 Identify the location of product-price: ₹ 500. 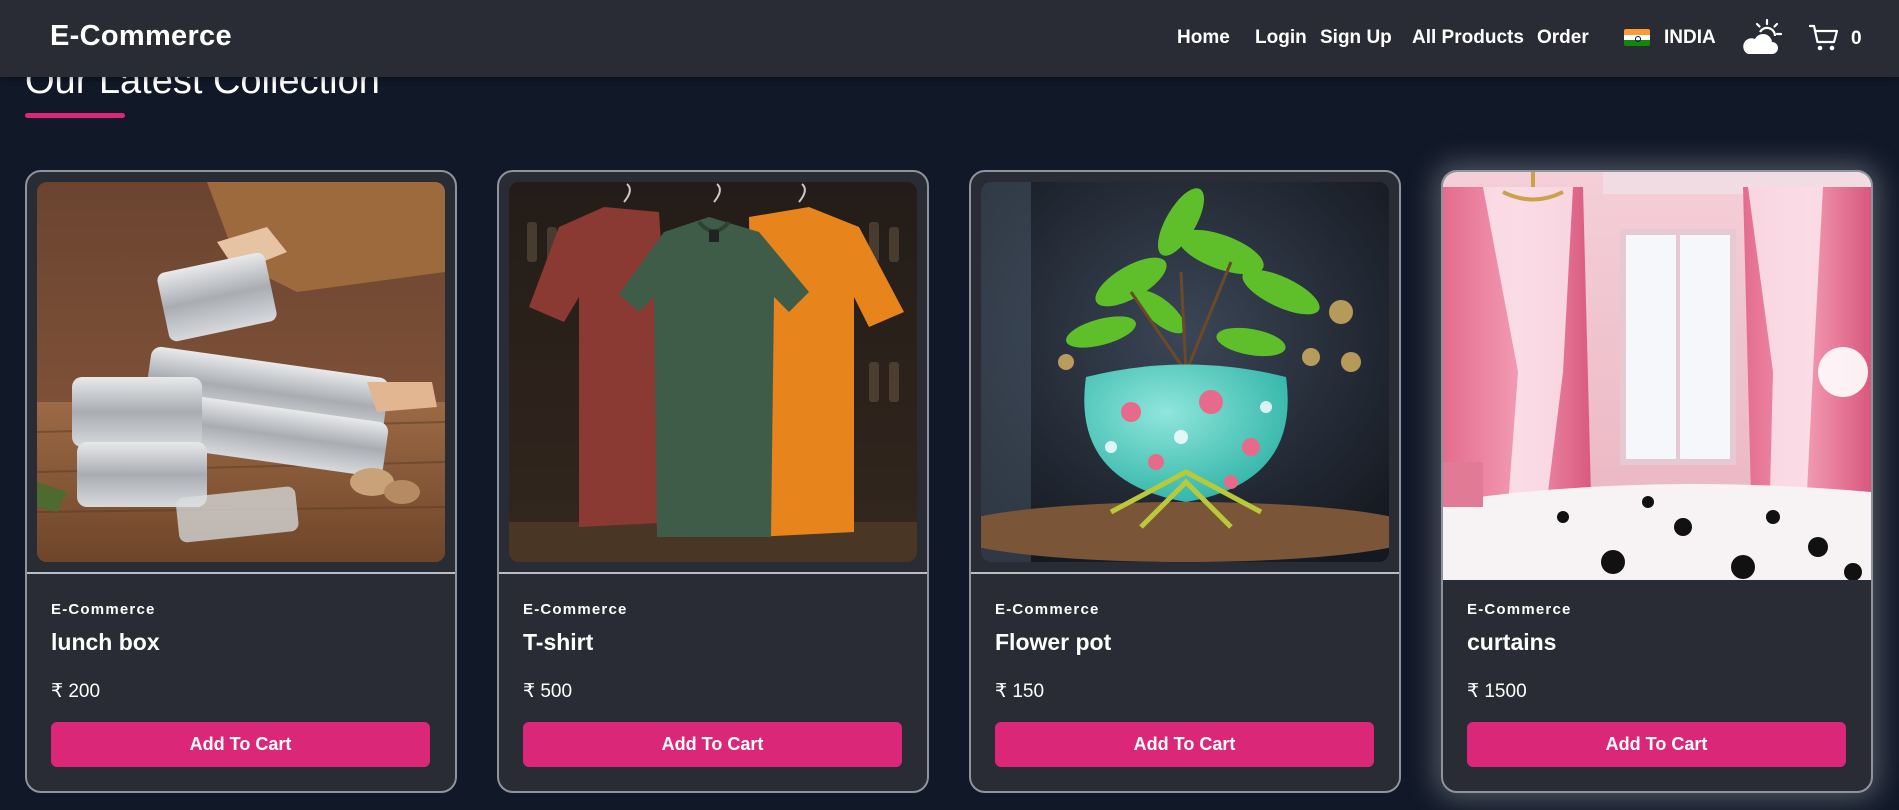
(548, 691).